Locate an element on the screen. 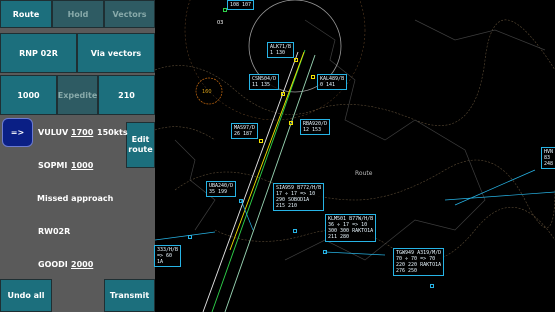  missed-approach-item: Missed approach is located at coordinates (75, 198).